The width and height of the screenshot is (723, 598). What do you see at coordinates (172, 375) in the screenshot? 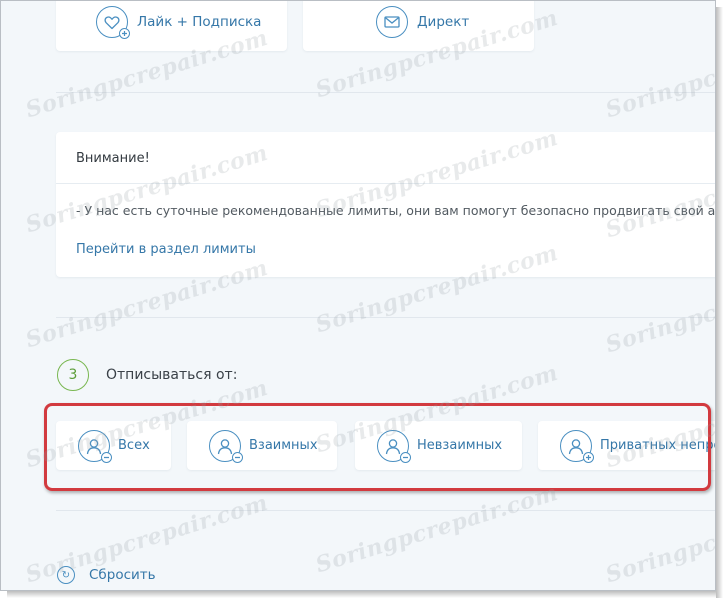
I see `step-label: Отписываться от:` at bounding box center [172, 375].